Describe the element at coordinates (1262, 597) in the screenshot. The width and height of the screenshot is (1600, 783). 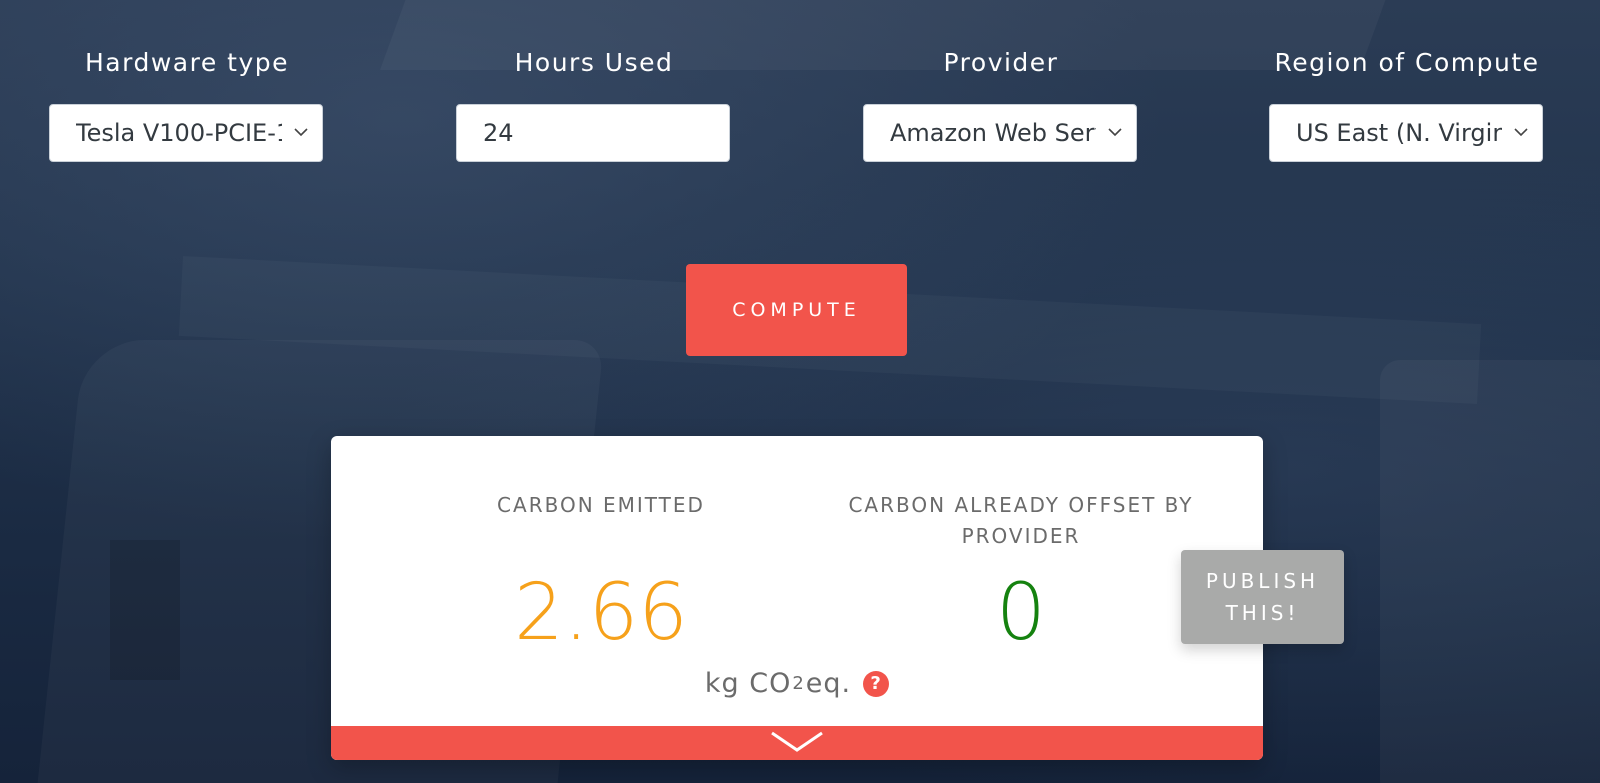
I see `publish-button: PUBLISH THIS!` at that location.